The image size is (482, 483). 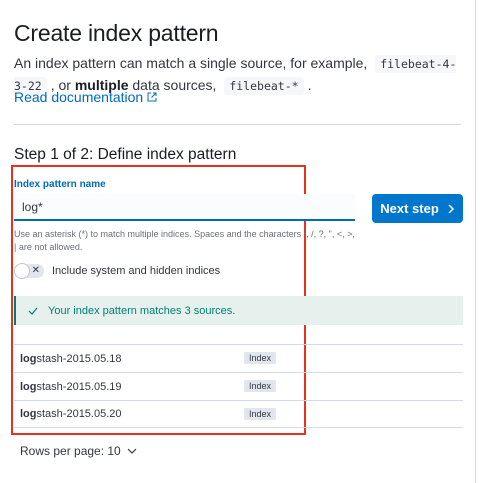 What do you see at coordinates (132, 451) in the screenshot?
I see `chevron-down-icon` at bounding box center [132, 451].